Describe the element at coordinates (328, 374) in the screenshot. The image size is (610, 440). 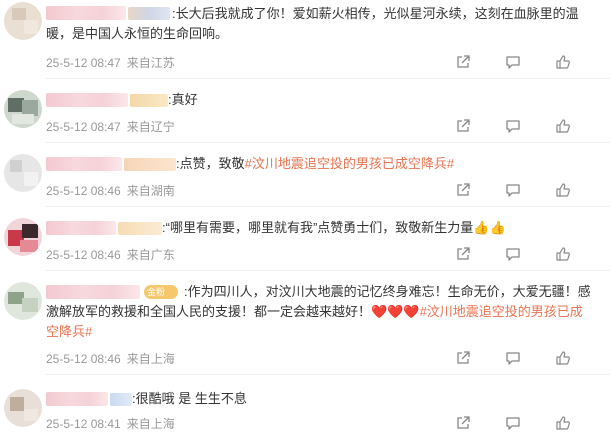
I see `divider` at that location.